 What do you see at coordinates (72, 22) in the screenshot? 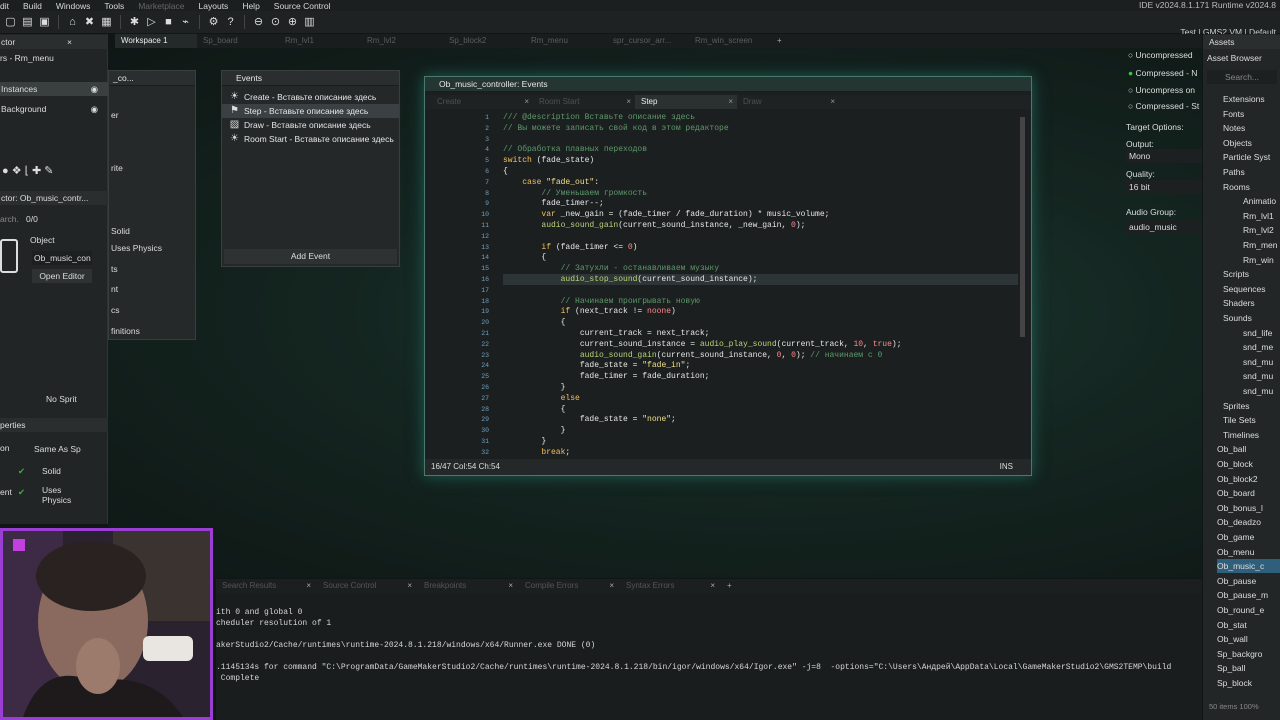
I see `build-icon: ⌂` at bounding box center [72, 22].